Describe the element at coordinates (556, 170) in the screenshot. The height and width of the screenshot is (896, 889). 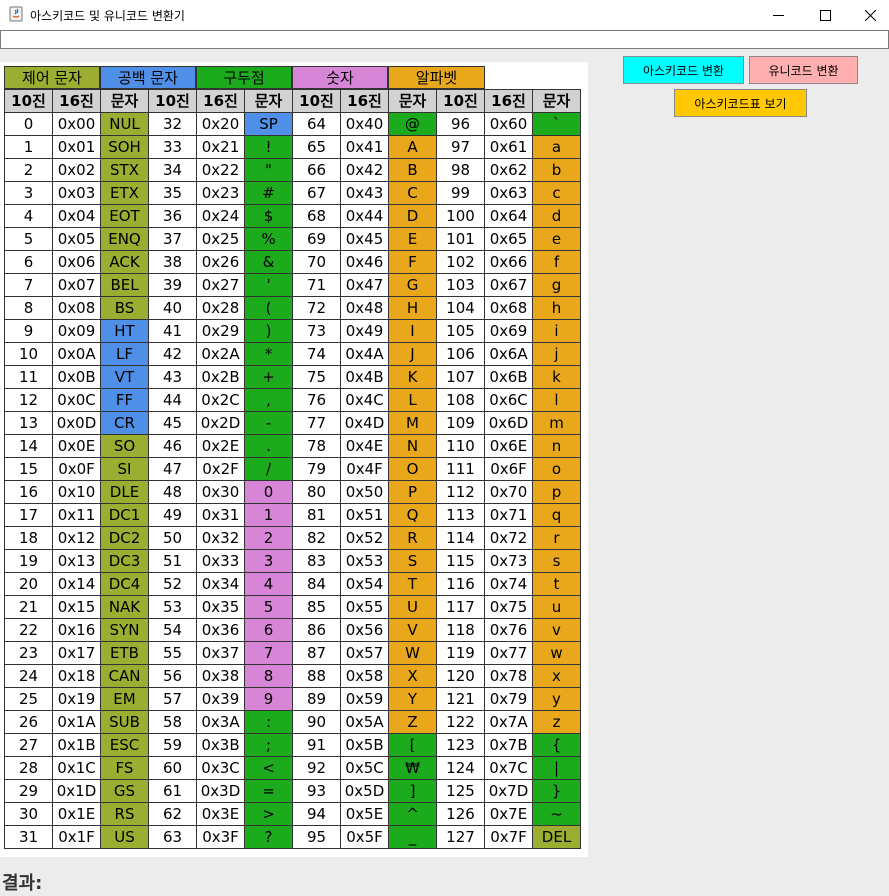
I see `char-cell: b` at that location.